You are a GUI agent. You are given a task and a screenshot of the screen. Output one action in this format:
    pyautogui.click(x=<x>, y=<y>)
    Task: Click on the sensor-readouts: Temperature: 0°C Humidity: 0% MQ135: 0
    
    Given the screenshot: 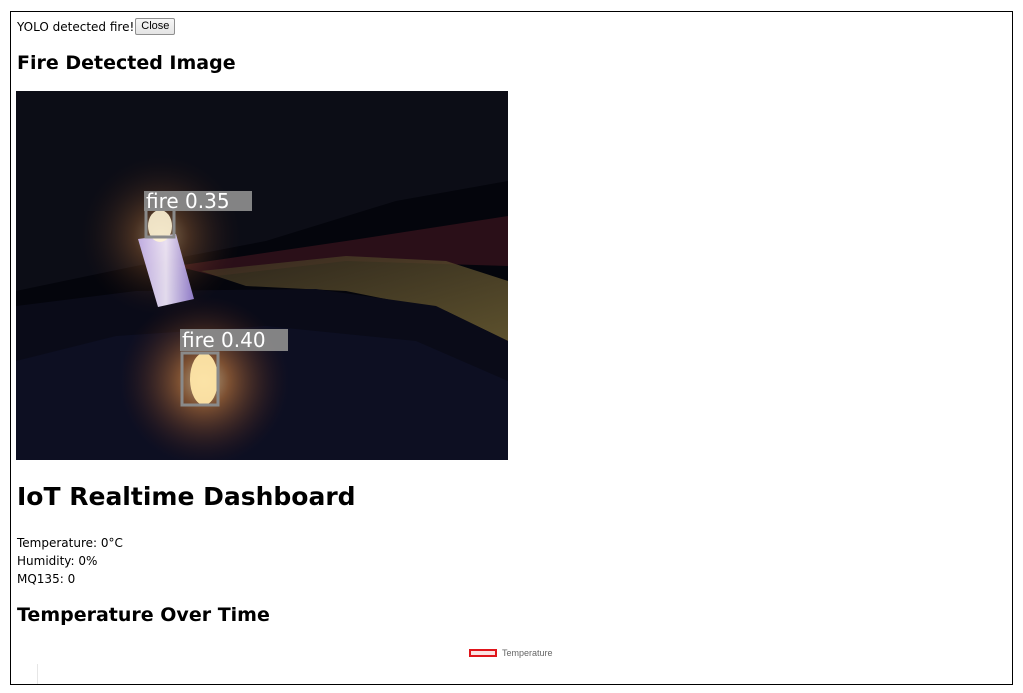 What is the action you would take?
    pyautogui.click(x=70, y=561)
    